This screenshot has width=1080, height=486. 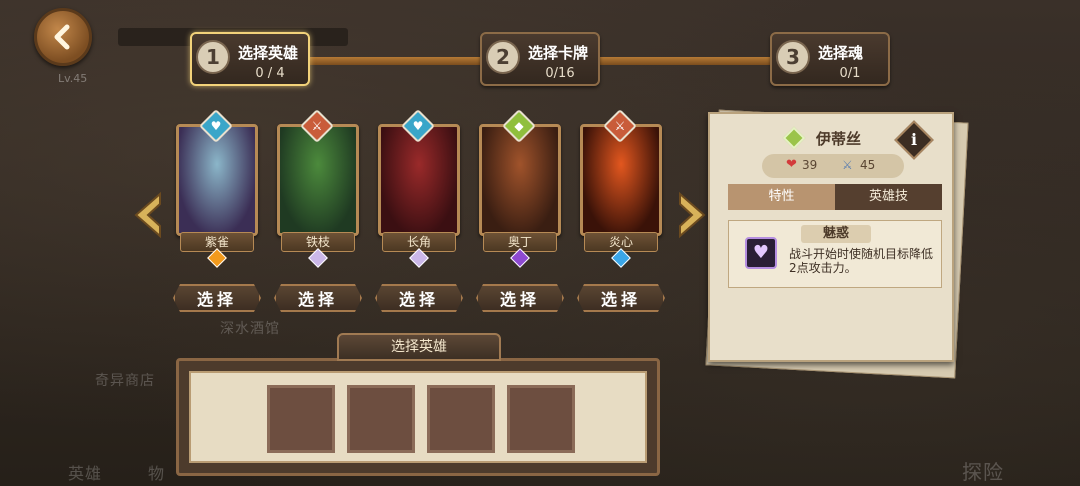 I want to click on trait-title: 魅惑, so click(x=836, y=234).